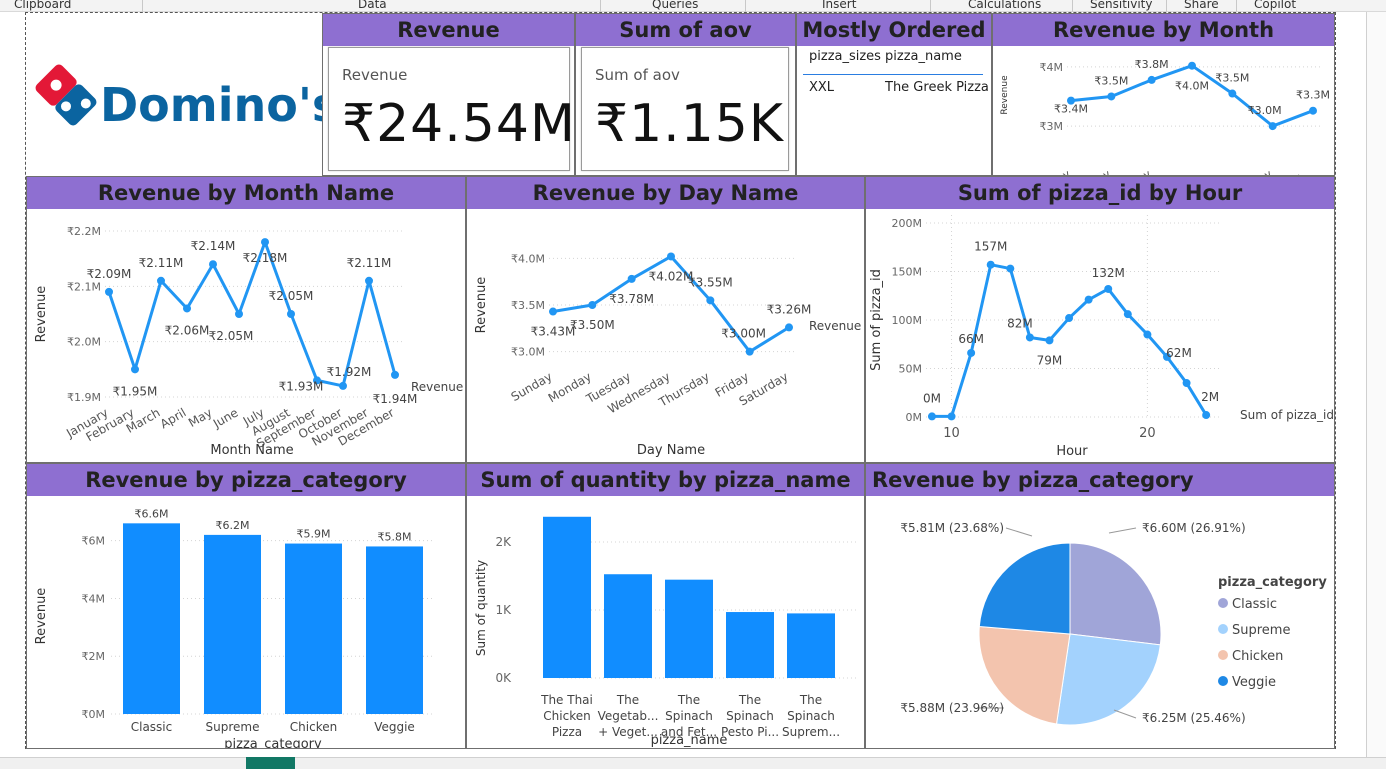  I want to click on x-tick-label: Chicken, so click(566, 716).